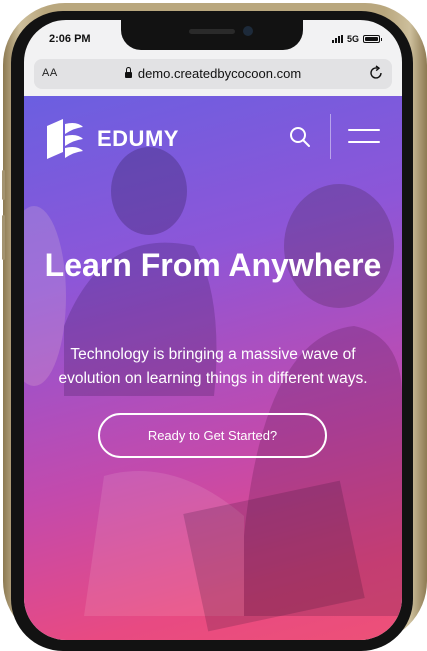 This screenshot has width=427, height=651. What do you see at coordinates (70, 39) in the screenshot?
I see `status-time: 2:06 PM` at bounding box center [70, 39].